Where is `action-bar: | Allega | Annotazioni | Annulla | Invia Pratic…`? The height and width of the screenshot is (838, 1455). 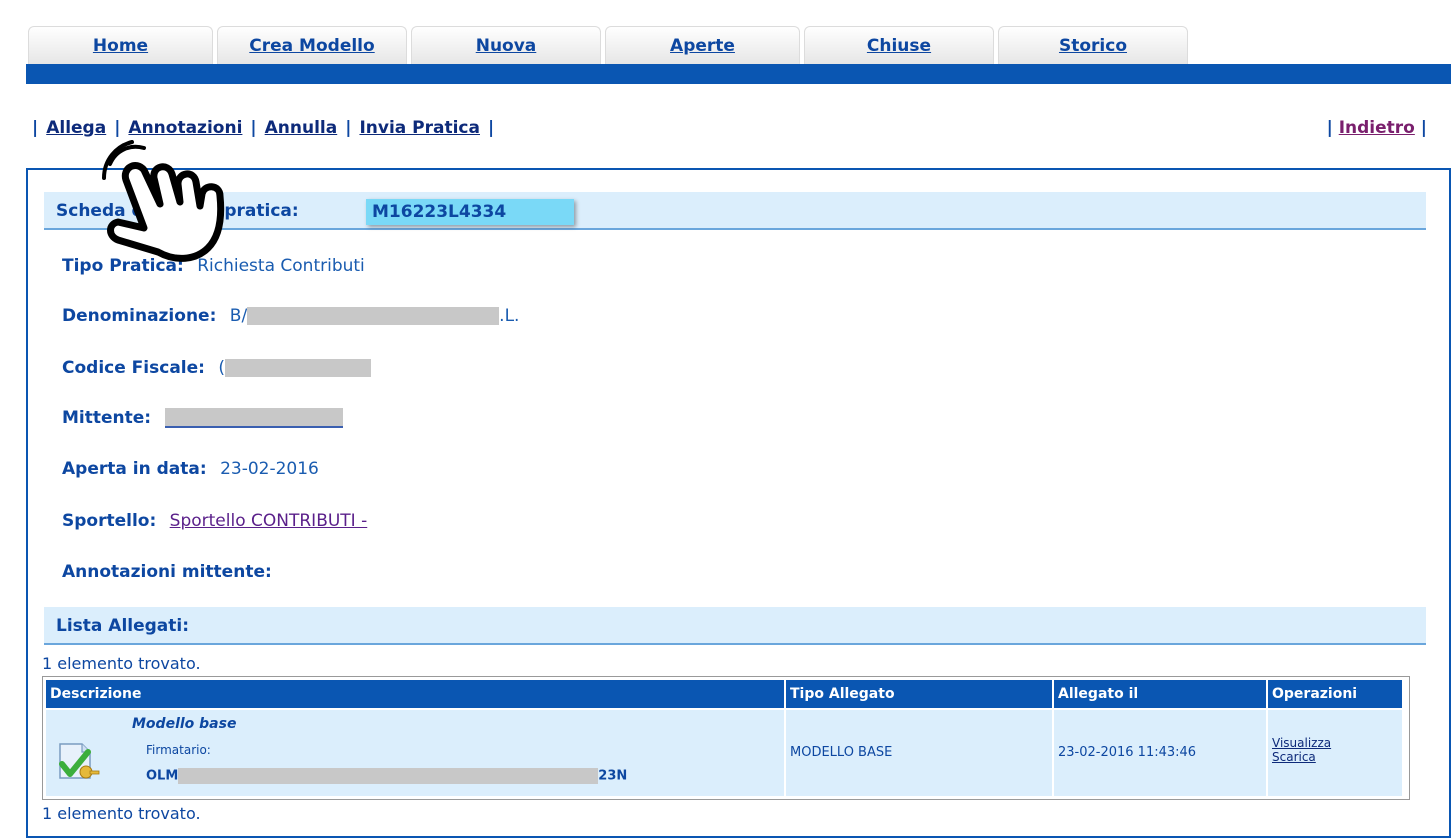
action-bar: | Allega | Annotazioni | Annulla | Invia Pratic… is located at coordinates (267, 128).